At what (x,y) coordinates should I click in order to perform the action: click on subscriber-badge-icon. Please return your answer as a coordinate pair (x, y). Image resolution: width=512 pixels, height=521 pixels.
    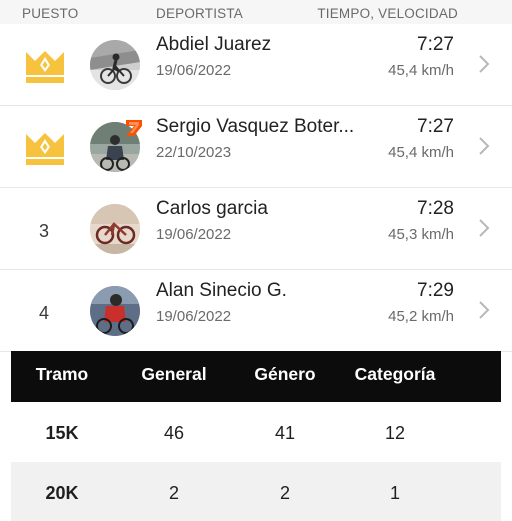
    Looking at the image, I should click on (134, 128).